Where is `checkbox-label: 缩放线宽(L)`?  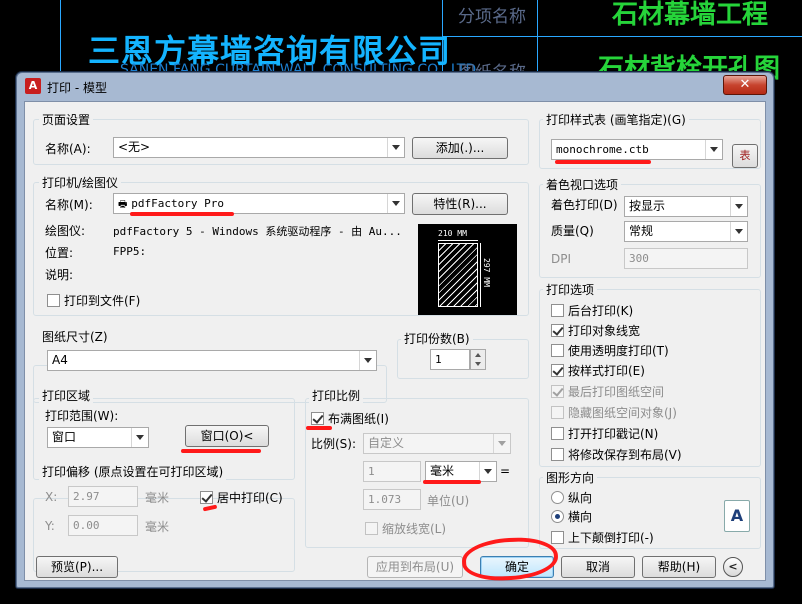
checkbox-label: 缩放线宽(L) is located at coordinates (414, 529).